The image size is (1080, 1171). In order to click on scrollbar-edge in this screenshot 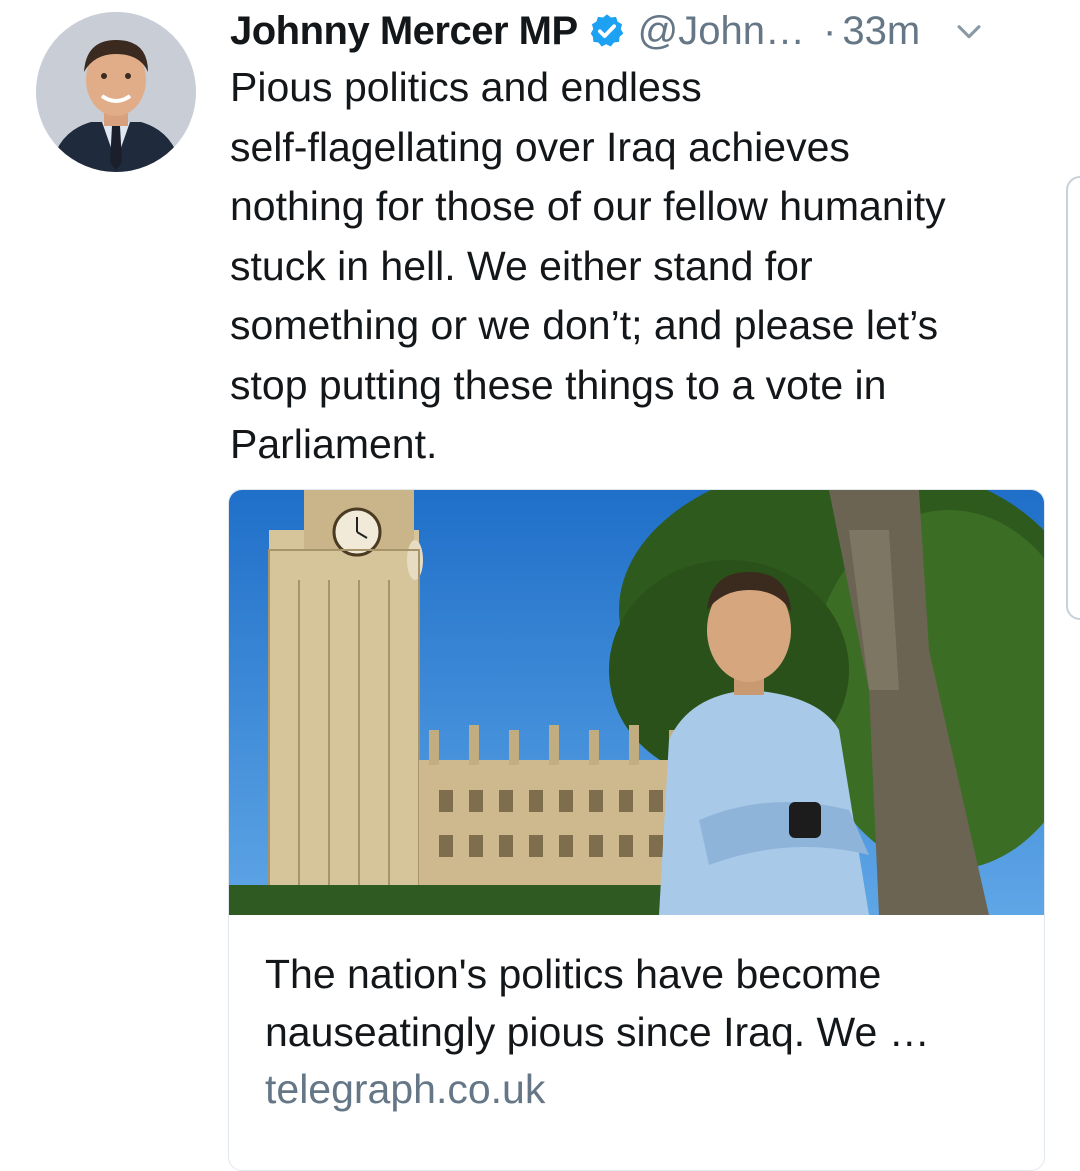, I will do `click(1073, 398)`.